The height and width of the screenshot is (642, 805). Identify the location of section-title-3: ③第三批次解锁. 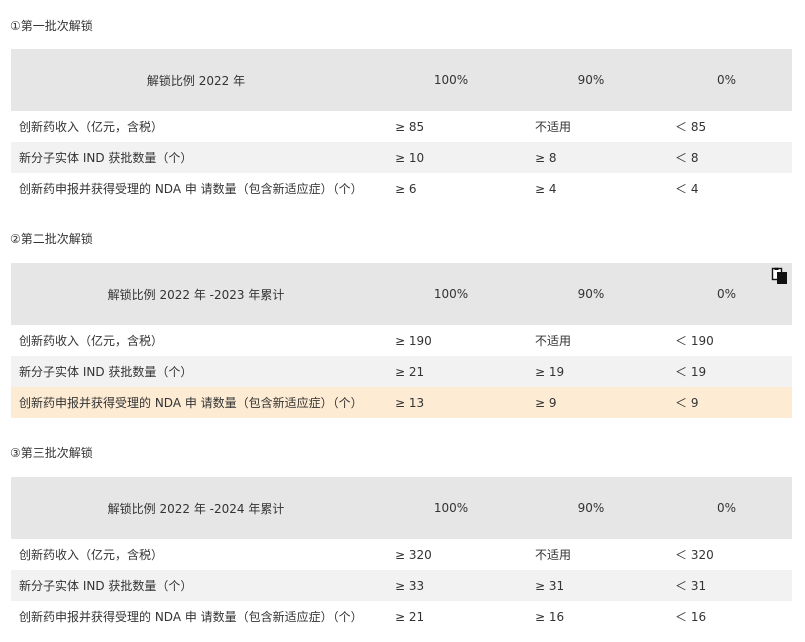
(51, 453).